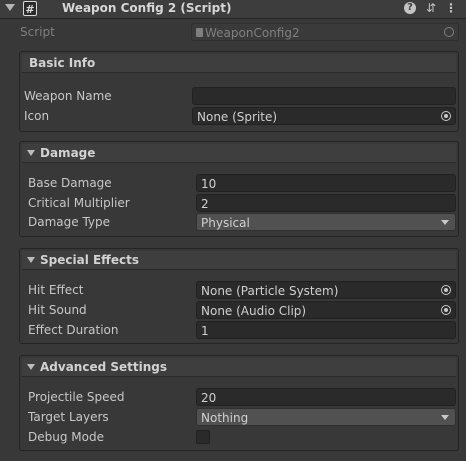 The height and width of the screenshot is (461, 466). What do you see at coordinates (104, 367) in the screenshot?
I see `section-title: Advanced Settings` at bounding box center [104, 367].